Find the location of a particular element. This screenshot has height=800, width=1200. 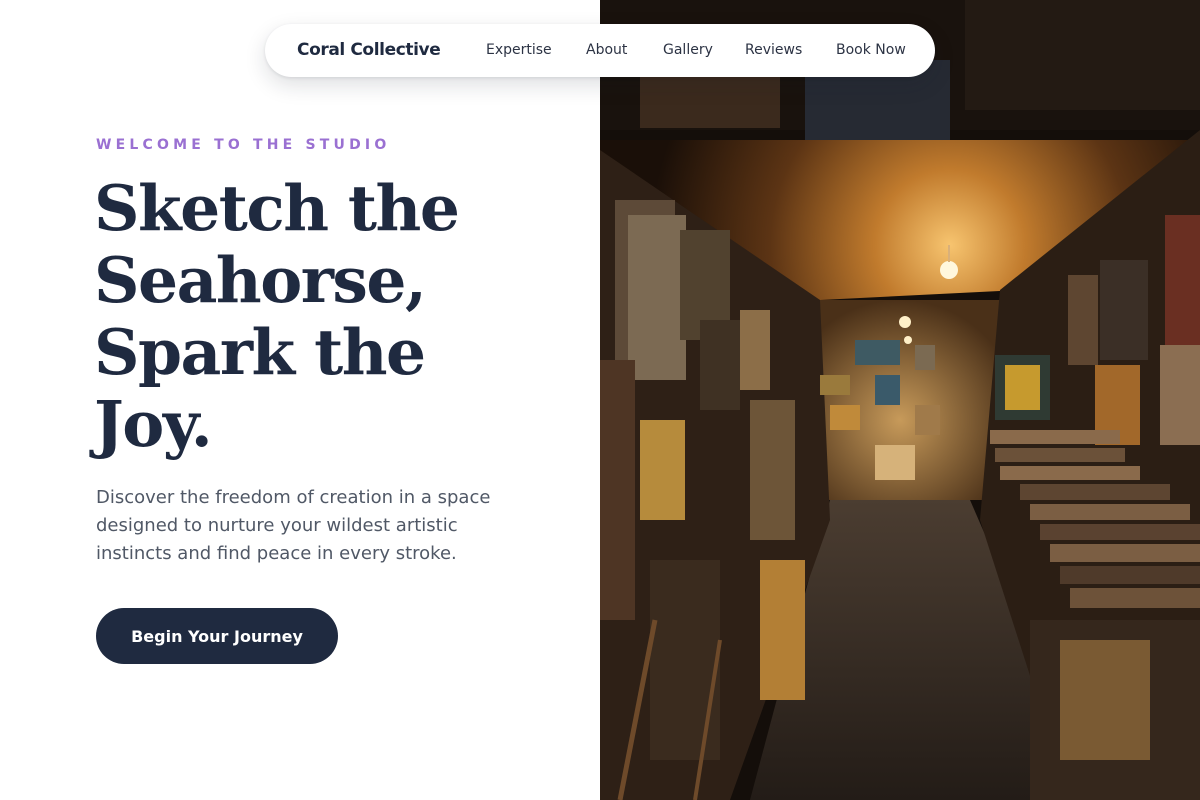

headline-line: Joy. is located at coordinates (153, 424).